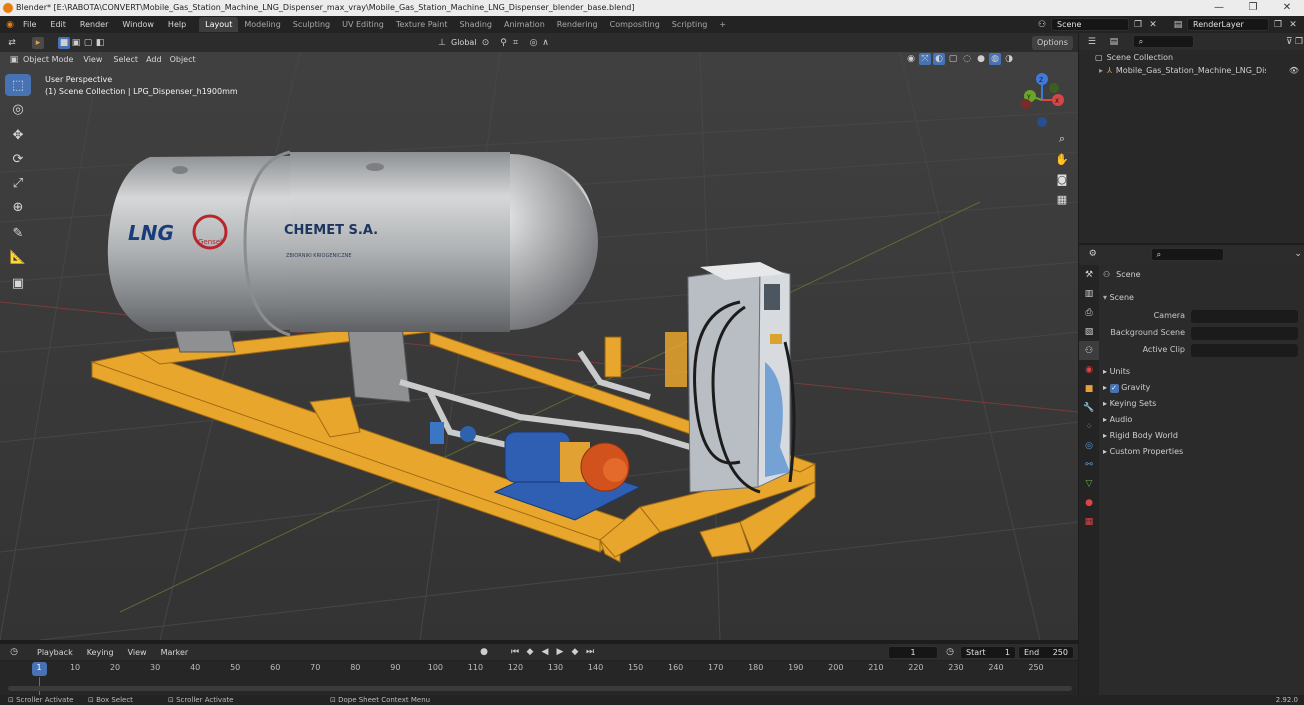  I want to click on wireframe-shading-icon: ◌, so click(967, 59).